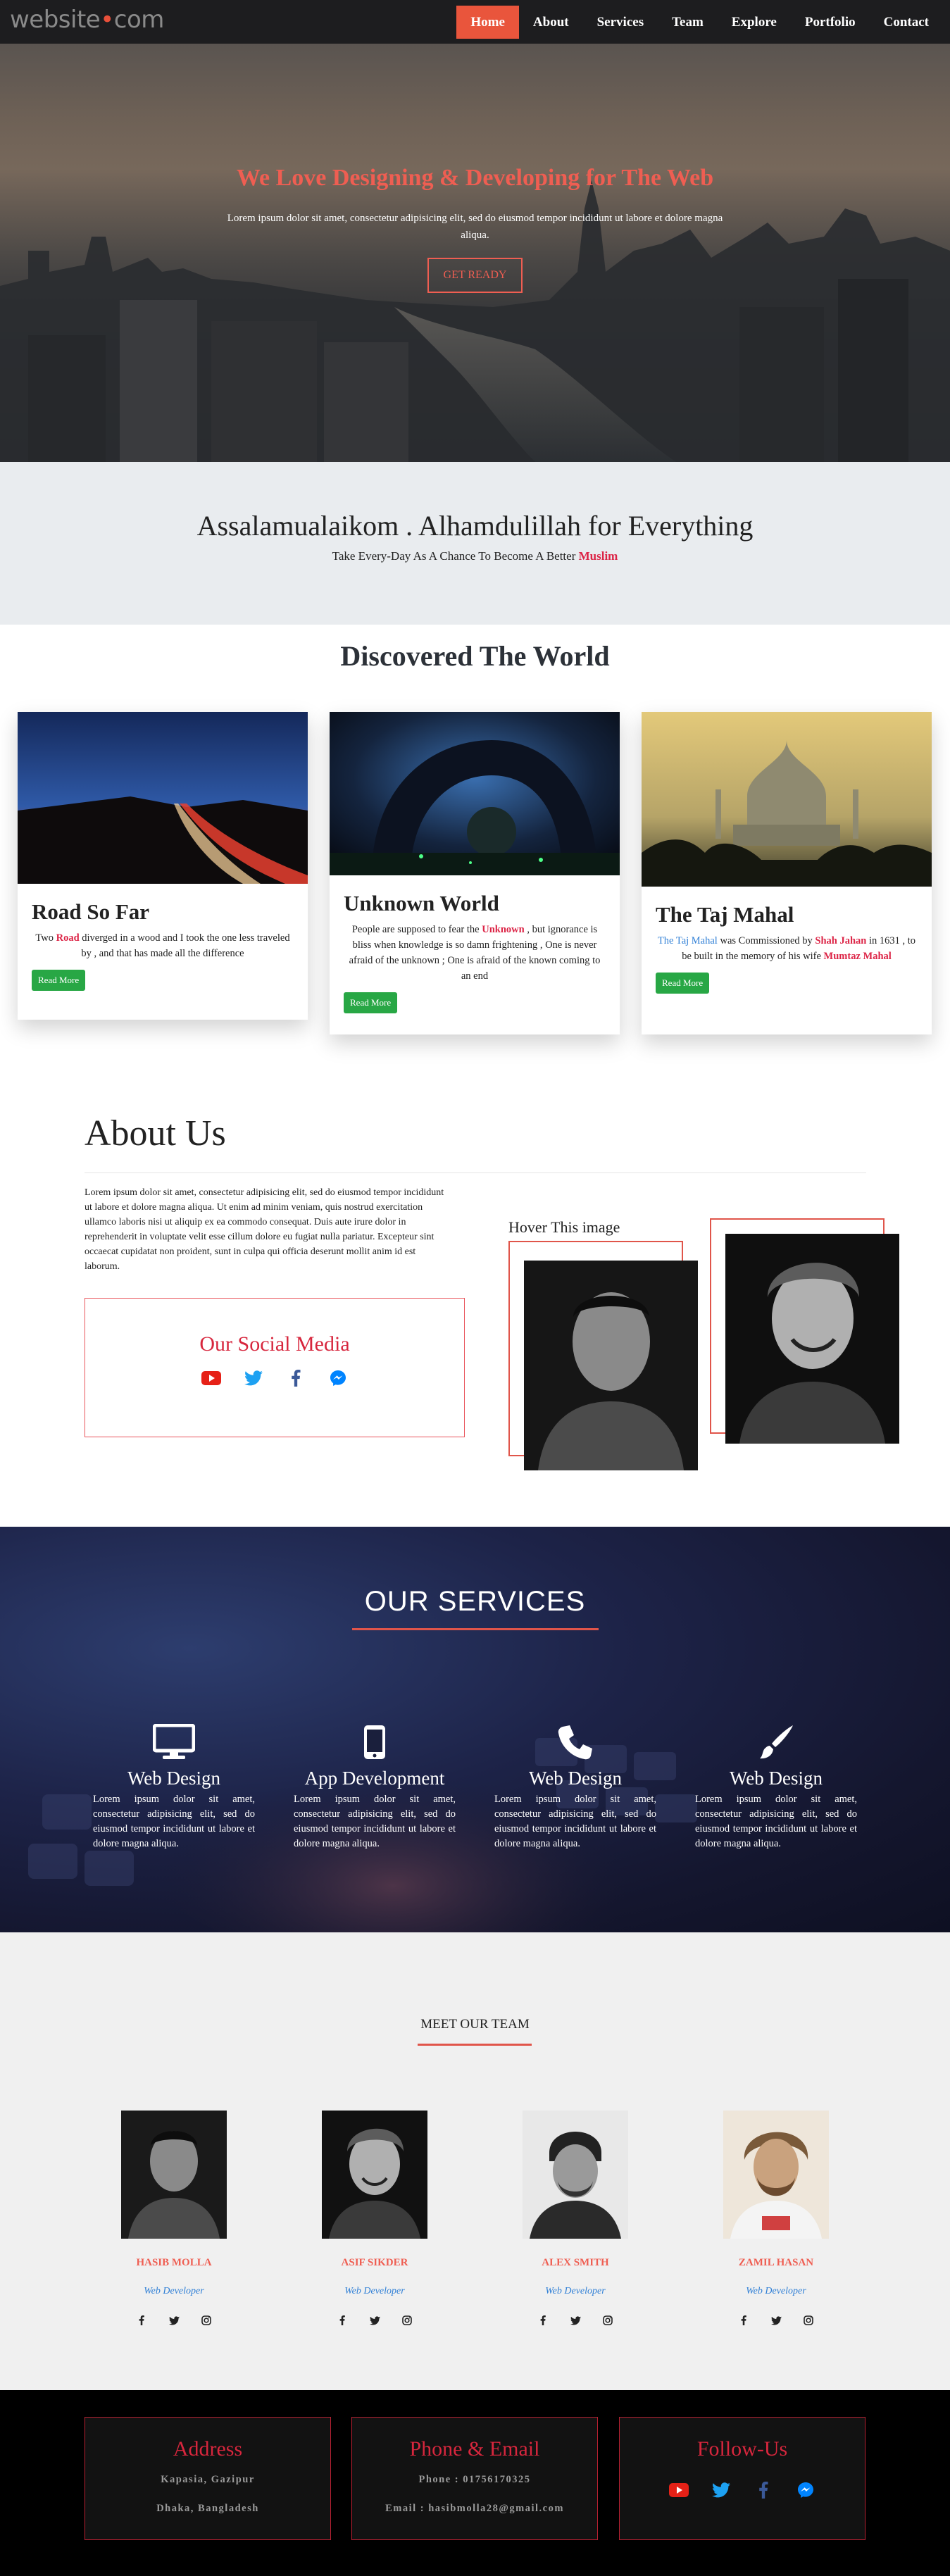  What do you see at coordinates (787, 799) in the screenshot?
I see `taj-mahal-image` at bounding box center [787, 799].